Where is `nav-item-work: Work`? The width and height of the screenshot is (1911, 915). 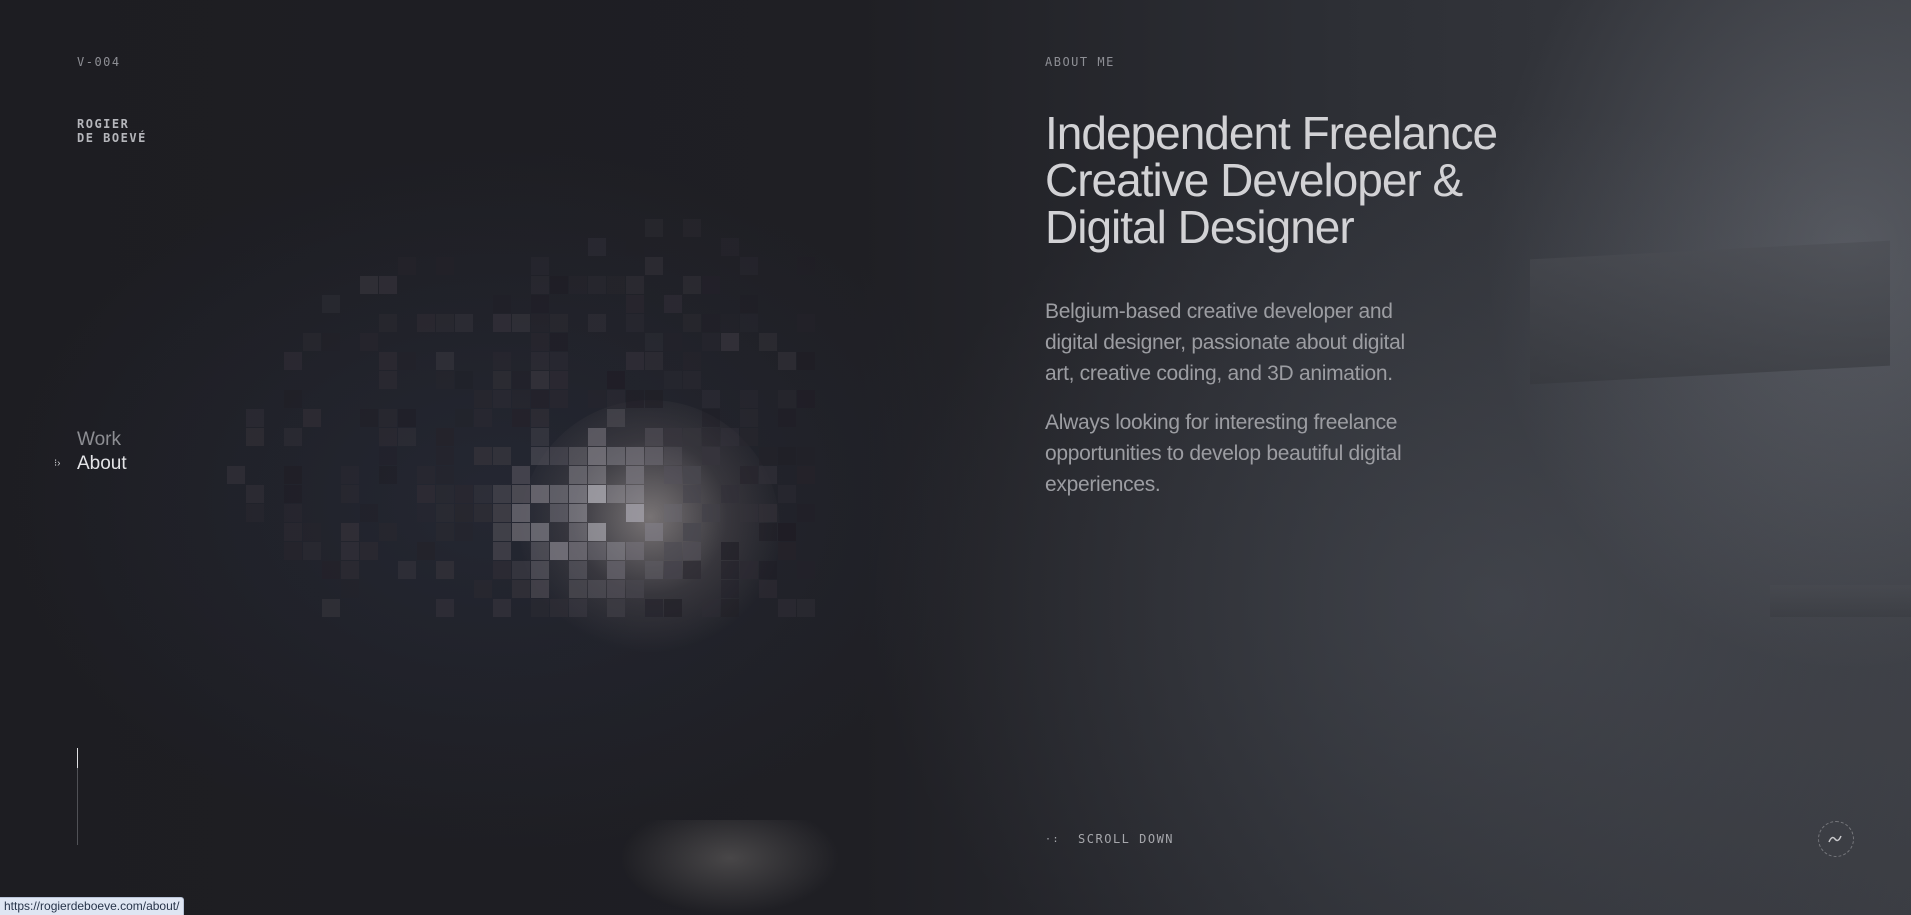
nav-item-work: Work is located at coordinates (102, 440).